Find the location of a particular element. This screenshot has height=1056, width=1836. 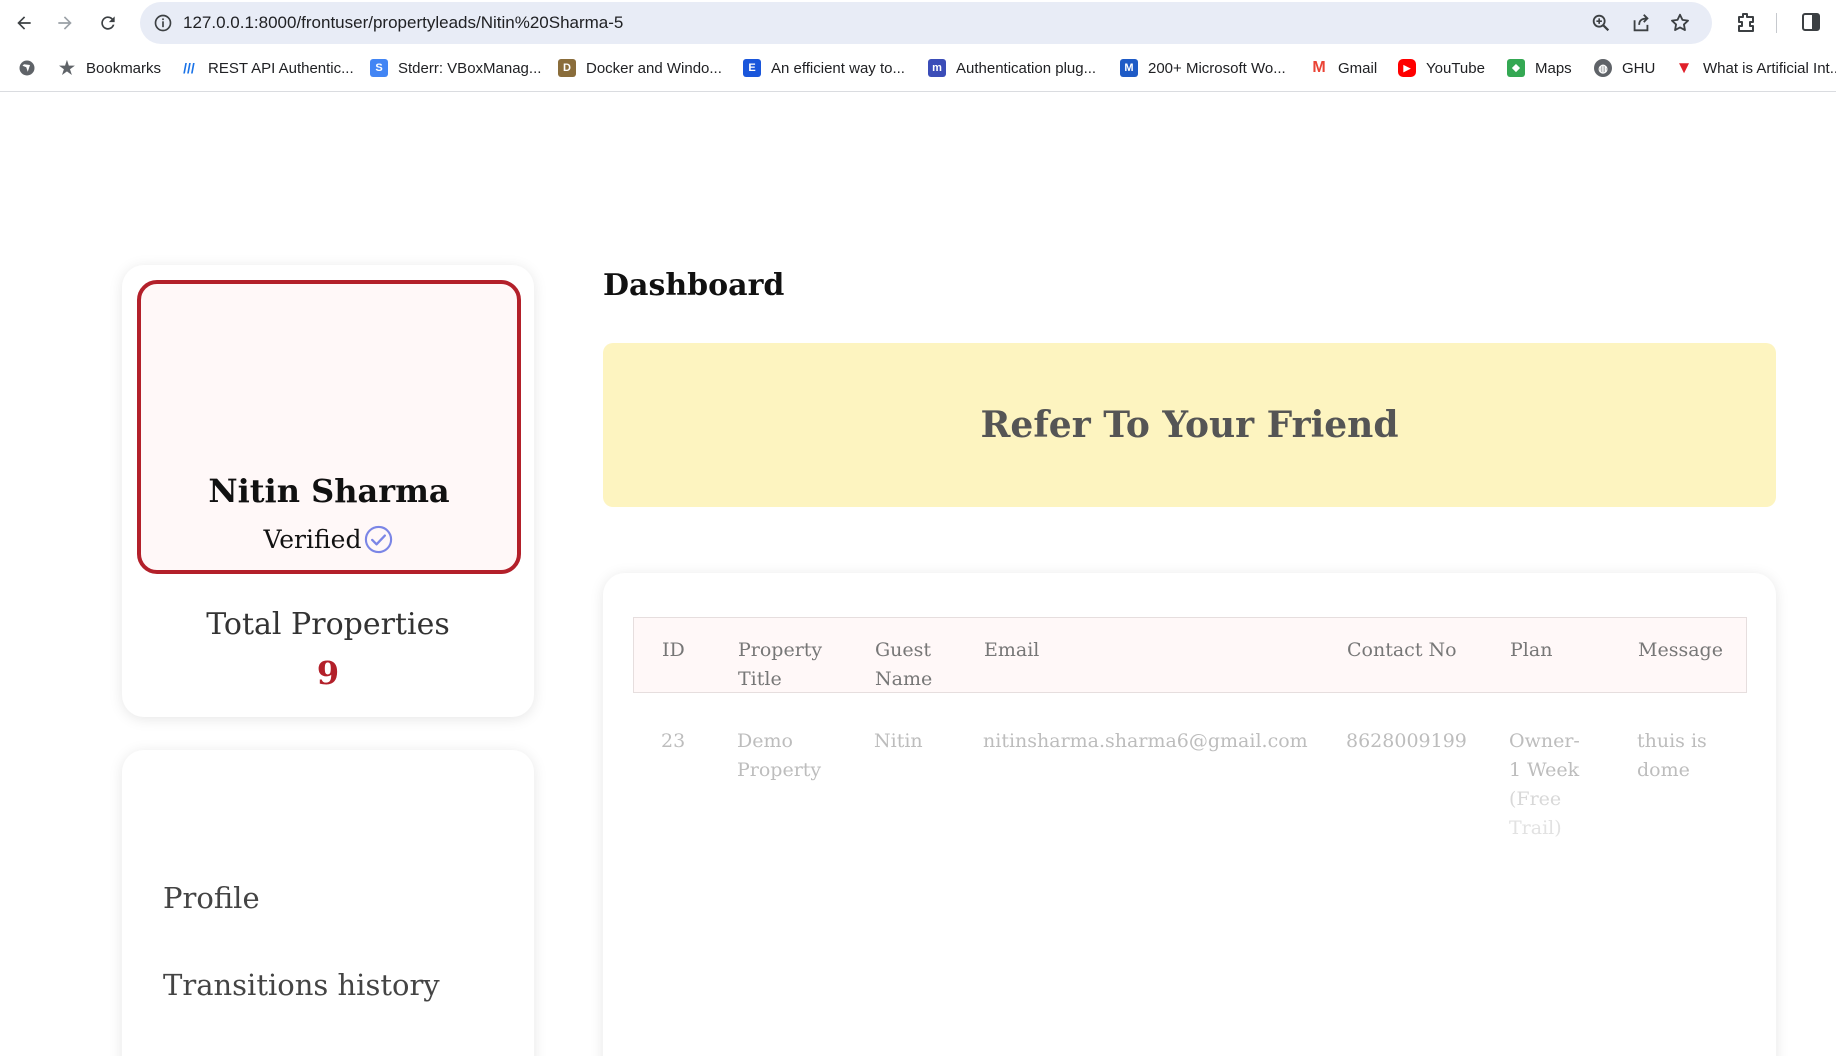

bookmark-ghu: ◍ GHU is located at coordinates (1624, 68).